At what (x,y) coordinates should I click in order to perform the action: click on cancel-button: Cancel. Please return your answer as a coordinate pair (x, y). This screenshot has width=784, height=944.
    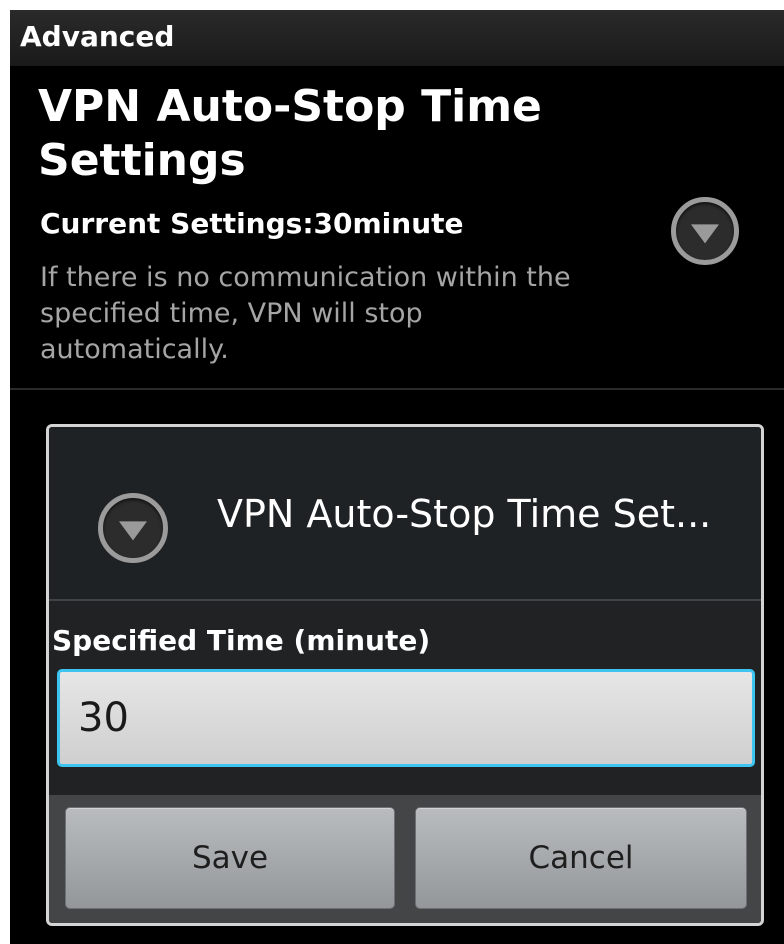
    Looking at the image, I should click on (581, 858).